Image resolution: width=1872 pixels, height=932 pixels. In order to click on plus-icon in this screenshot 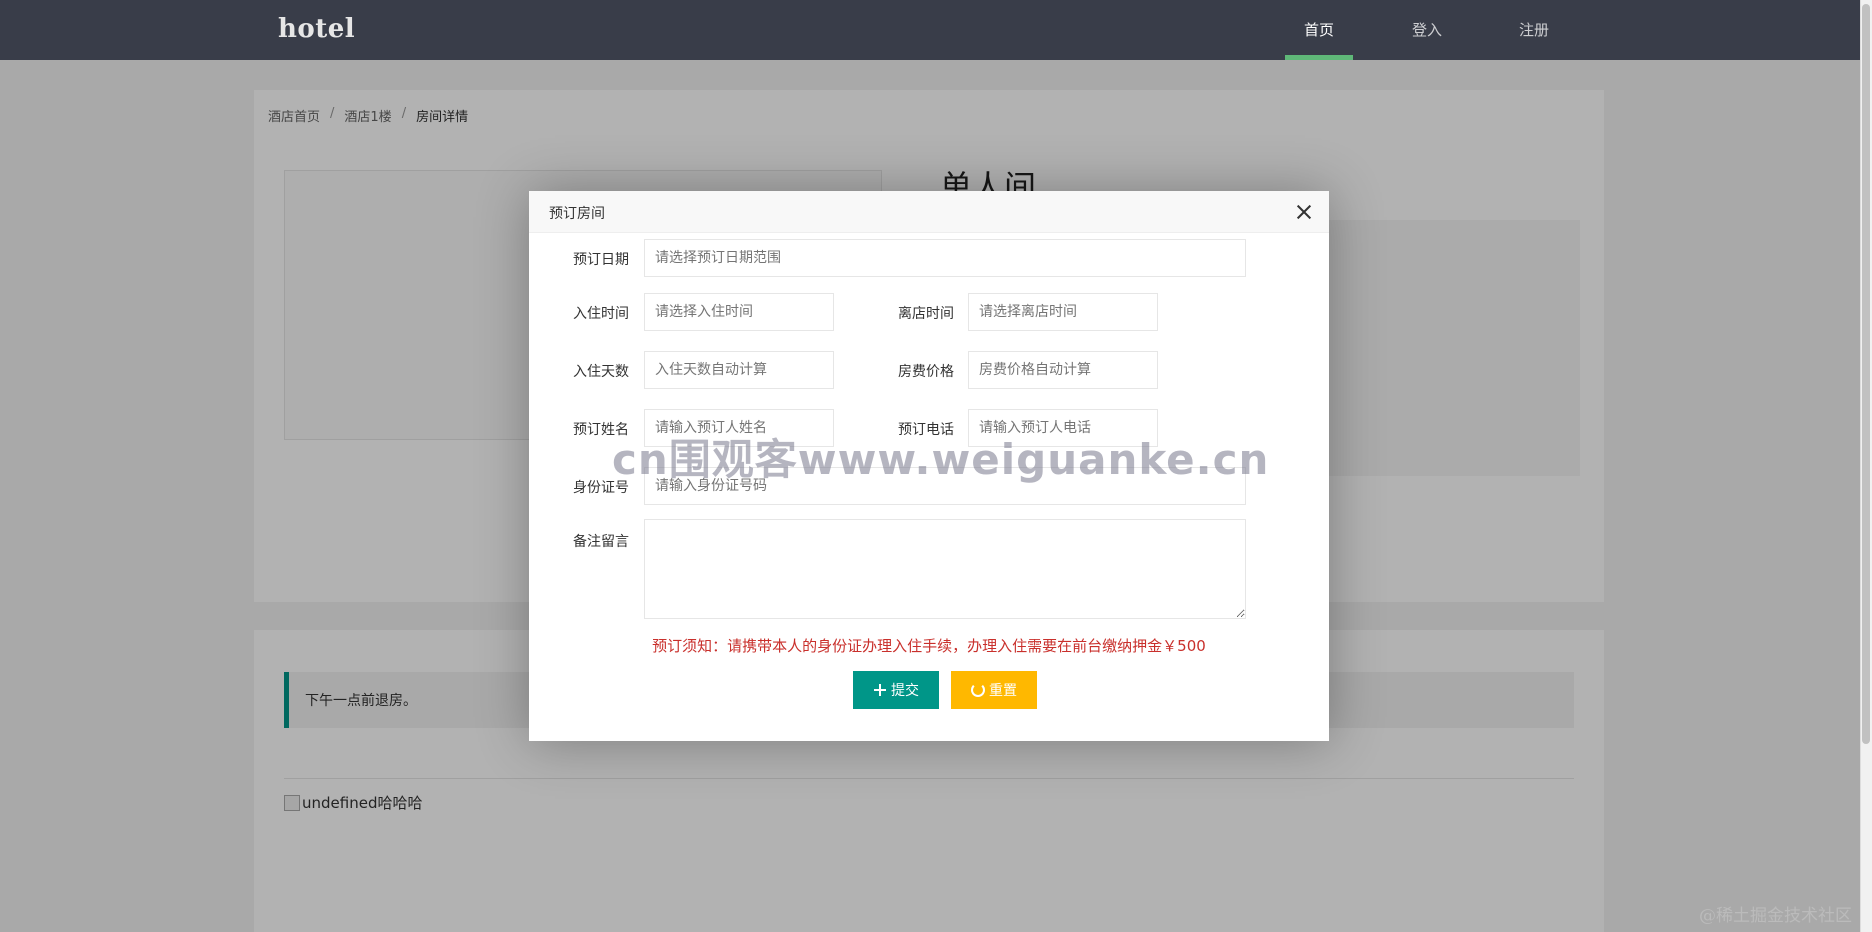, I will do `click(880, 690)`.